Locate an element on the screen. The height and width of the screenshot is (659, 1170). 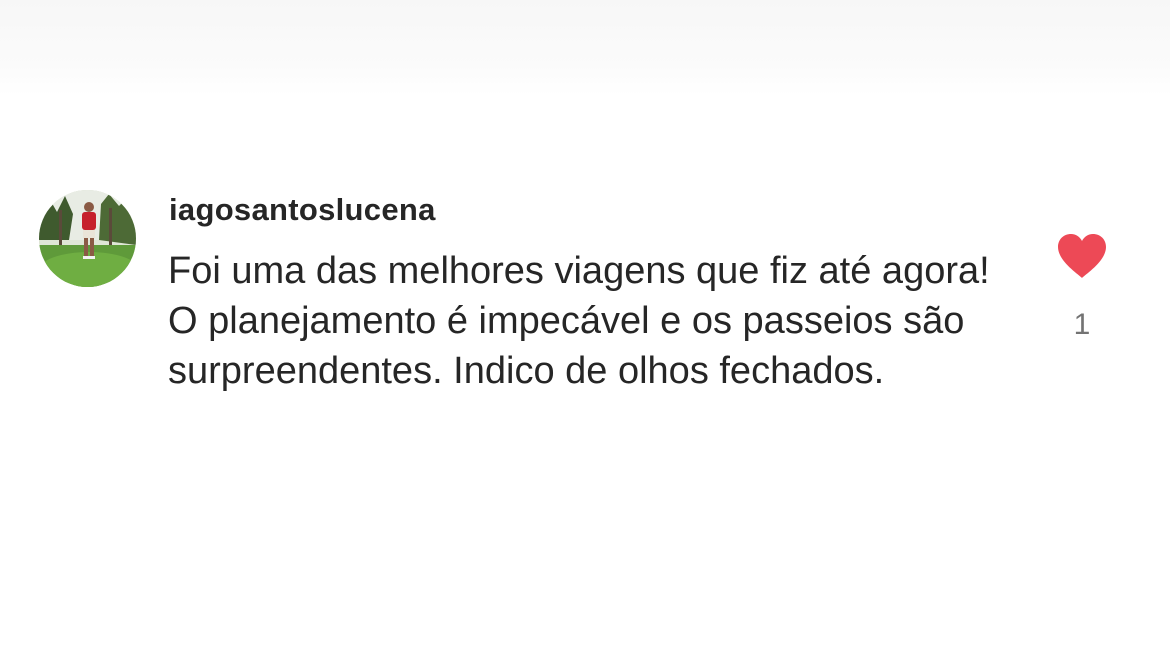
heart-icon is located at coordinates (1082, 256).